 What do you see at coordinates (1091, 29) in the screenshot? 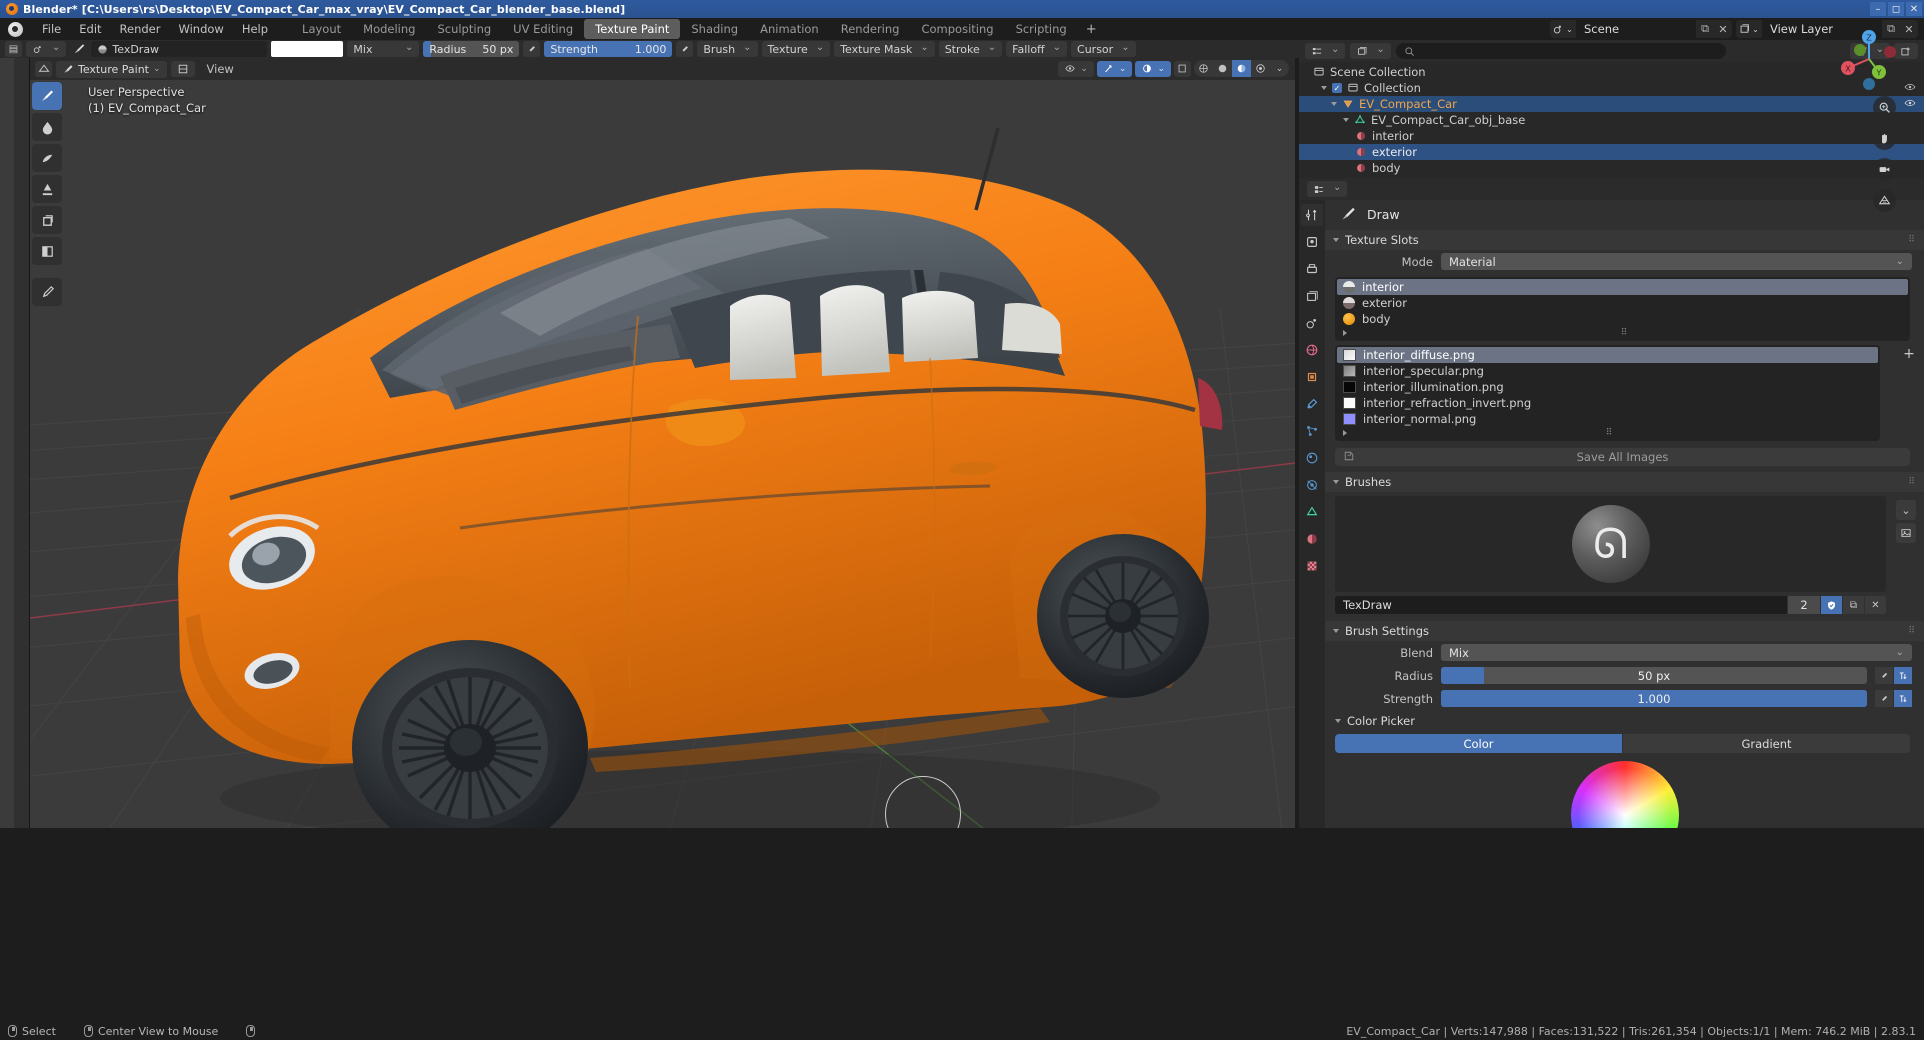
I see `add-workspace-button: +` at bounding box center [1091, 29].